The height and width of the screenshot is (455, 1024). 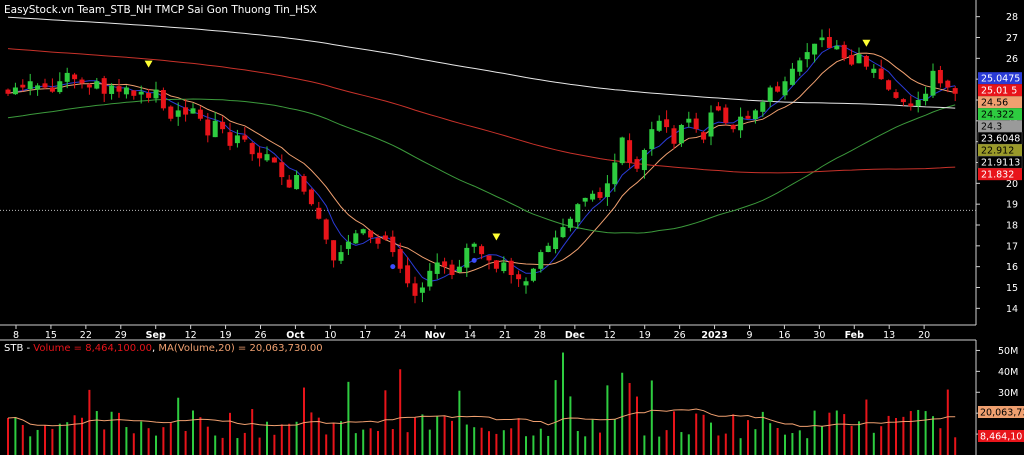 What do you see at coordinates (714, 335) in the screenshot?
I see `date-tick-label: 2023` at bounding box center [714, 335].